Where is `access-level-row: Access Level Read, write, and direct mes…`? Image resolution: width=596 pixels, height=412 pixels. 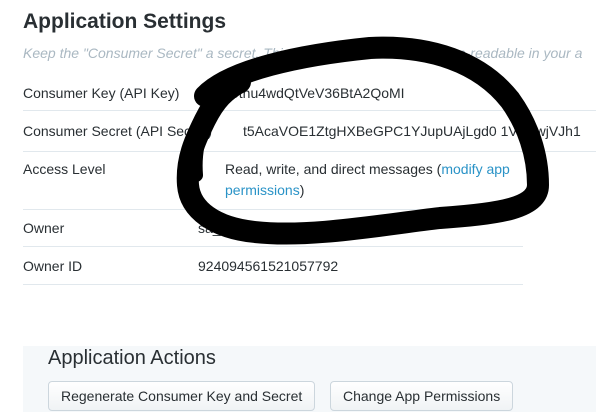
access-level-row: Access Level Read, write, and direct mes… is located at coordinates (273, 180).